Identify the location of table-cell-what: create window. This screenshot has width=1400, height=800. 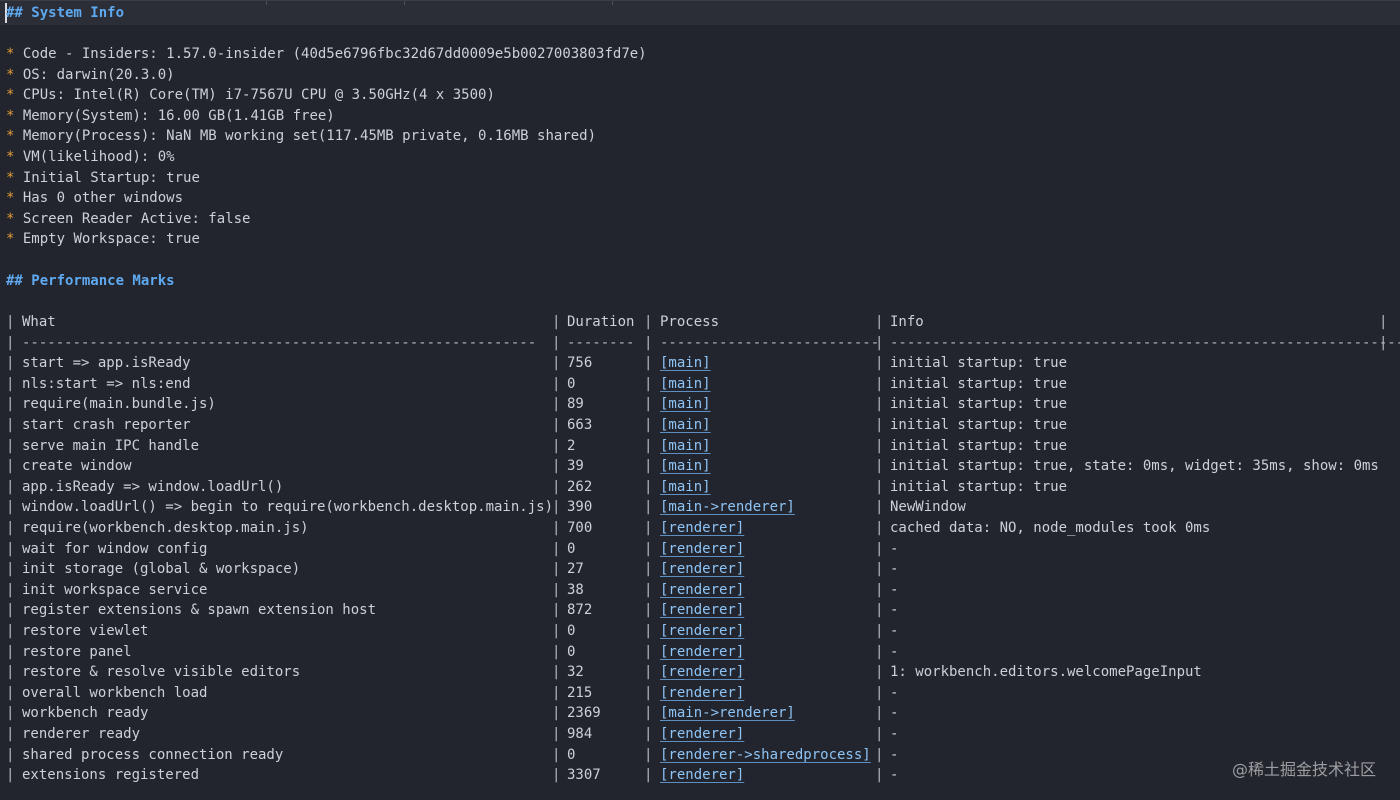
(77, 466).